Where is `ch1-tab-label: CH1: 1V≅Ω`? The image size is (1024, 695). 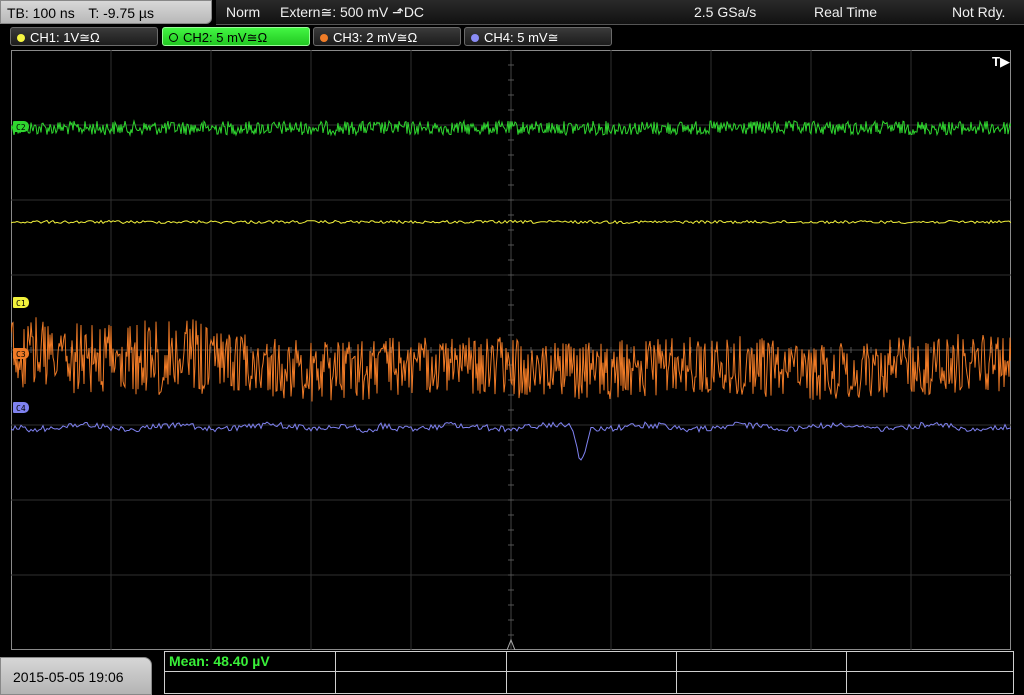 ch1-tab-label: CH1: 1V≅Ω is located at coordinates (65, 37).